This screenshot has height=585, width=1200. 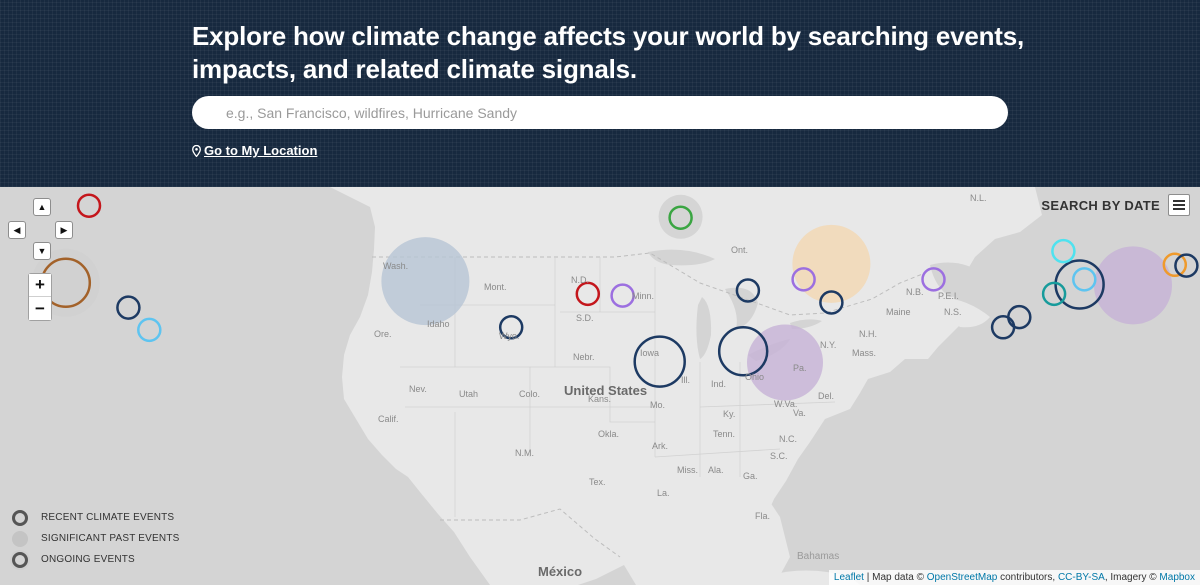 I want to click on state-label-ark: Ark., so click(x=660, y=446).